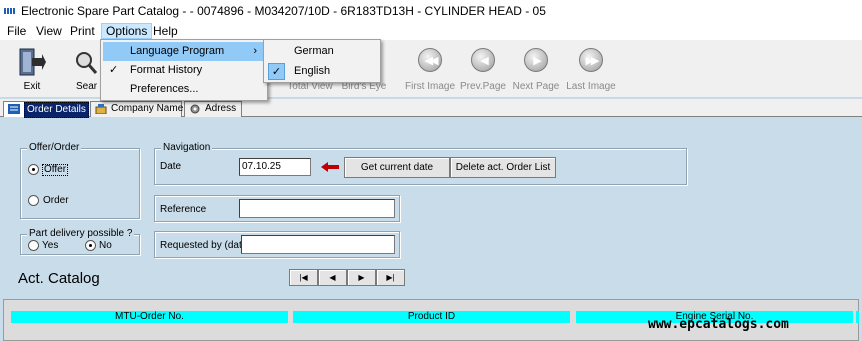 The height and width of the screenshot is (341, 862). I want to click on prev-page-button: ◀ Prev.Page, so click(483, 69).